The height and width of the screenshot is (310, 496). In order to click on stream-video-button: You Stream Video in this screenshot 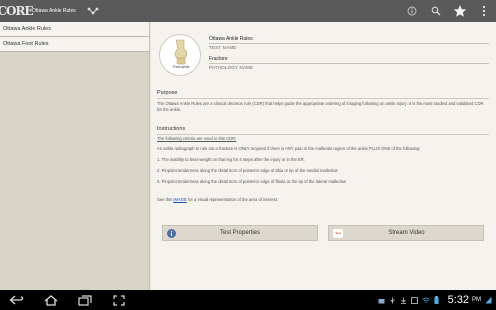, I will do `click(406, 233)`.